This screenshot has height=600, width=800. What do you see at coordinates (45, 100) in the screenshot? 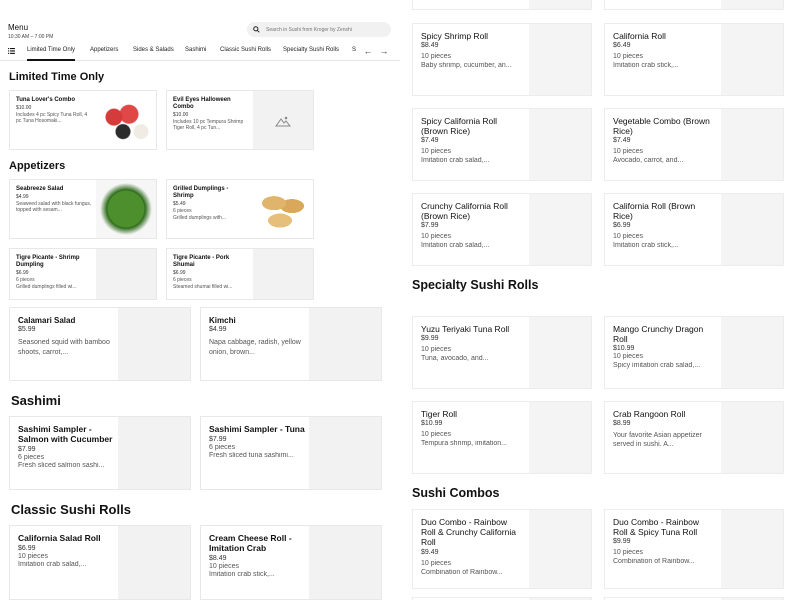
I see `item-name: Tuna Lover's Combo` at bounding box center [45, 100].